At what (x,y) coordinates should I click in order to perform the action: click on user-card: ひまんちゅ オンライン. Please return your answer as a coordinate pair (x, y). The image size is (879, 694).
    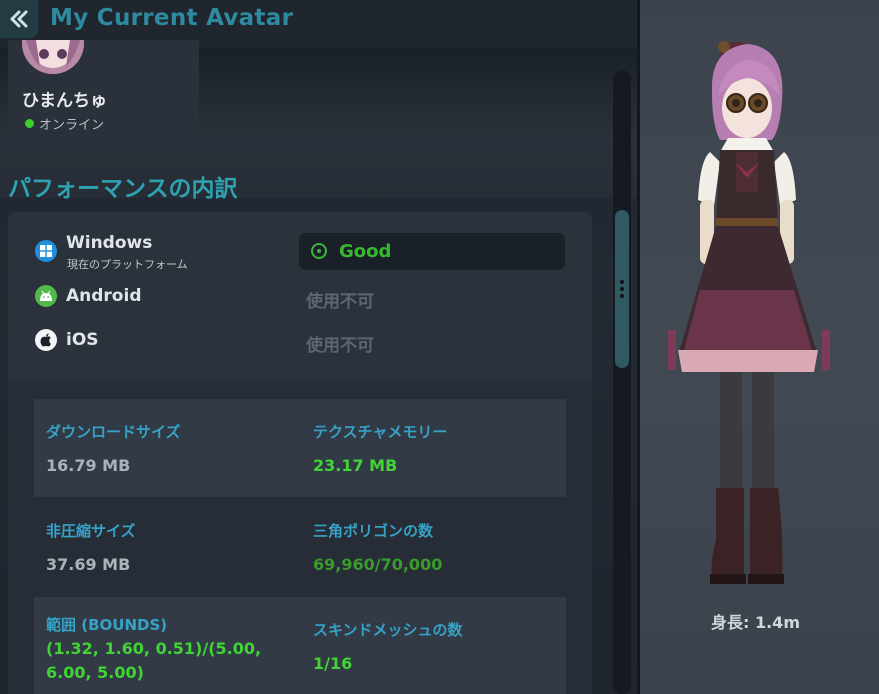
    Looking at the image, I should click on (103, 94).